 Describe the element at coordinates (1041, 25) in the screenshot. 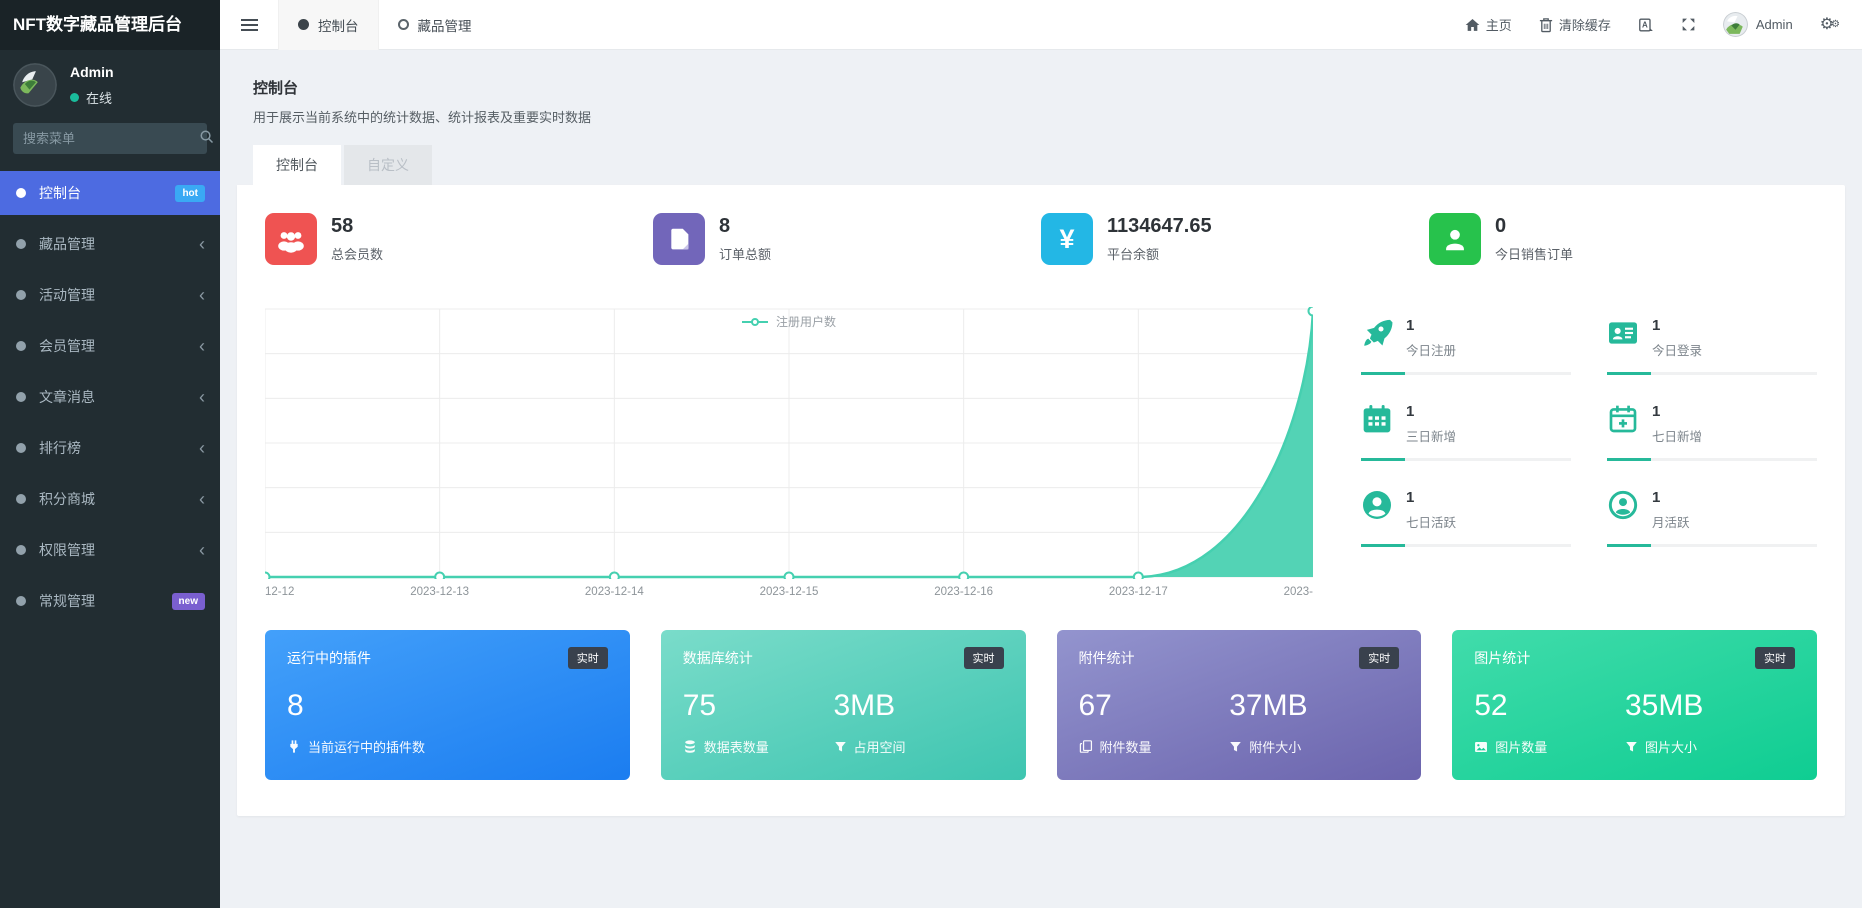

I see `topbar: 控制台 藏品管理 主页 清除缓存 A Admin ⚙ ⚙` at that location.